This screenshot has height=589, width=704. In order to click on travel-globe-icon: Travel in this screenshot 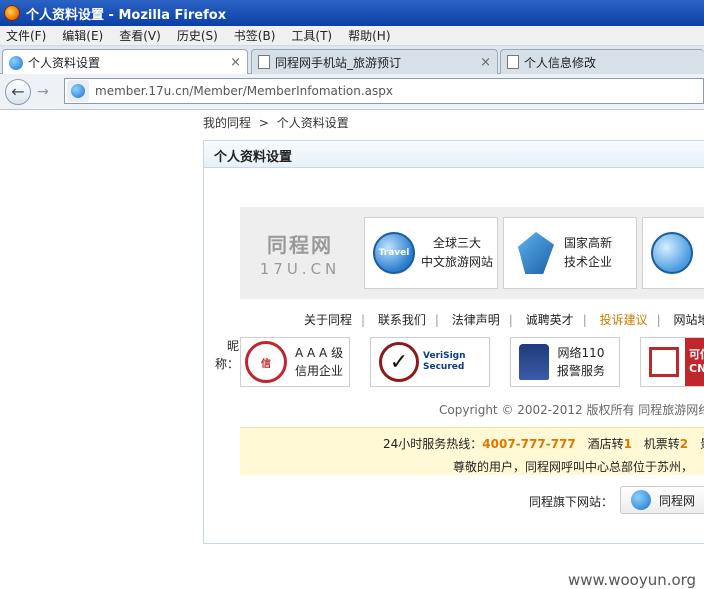, I will do `click(394, 253)`.